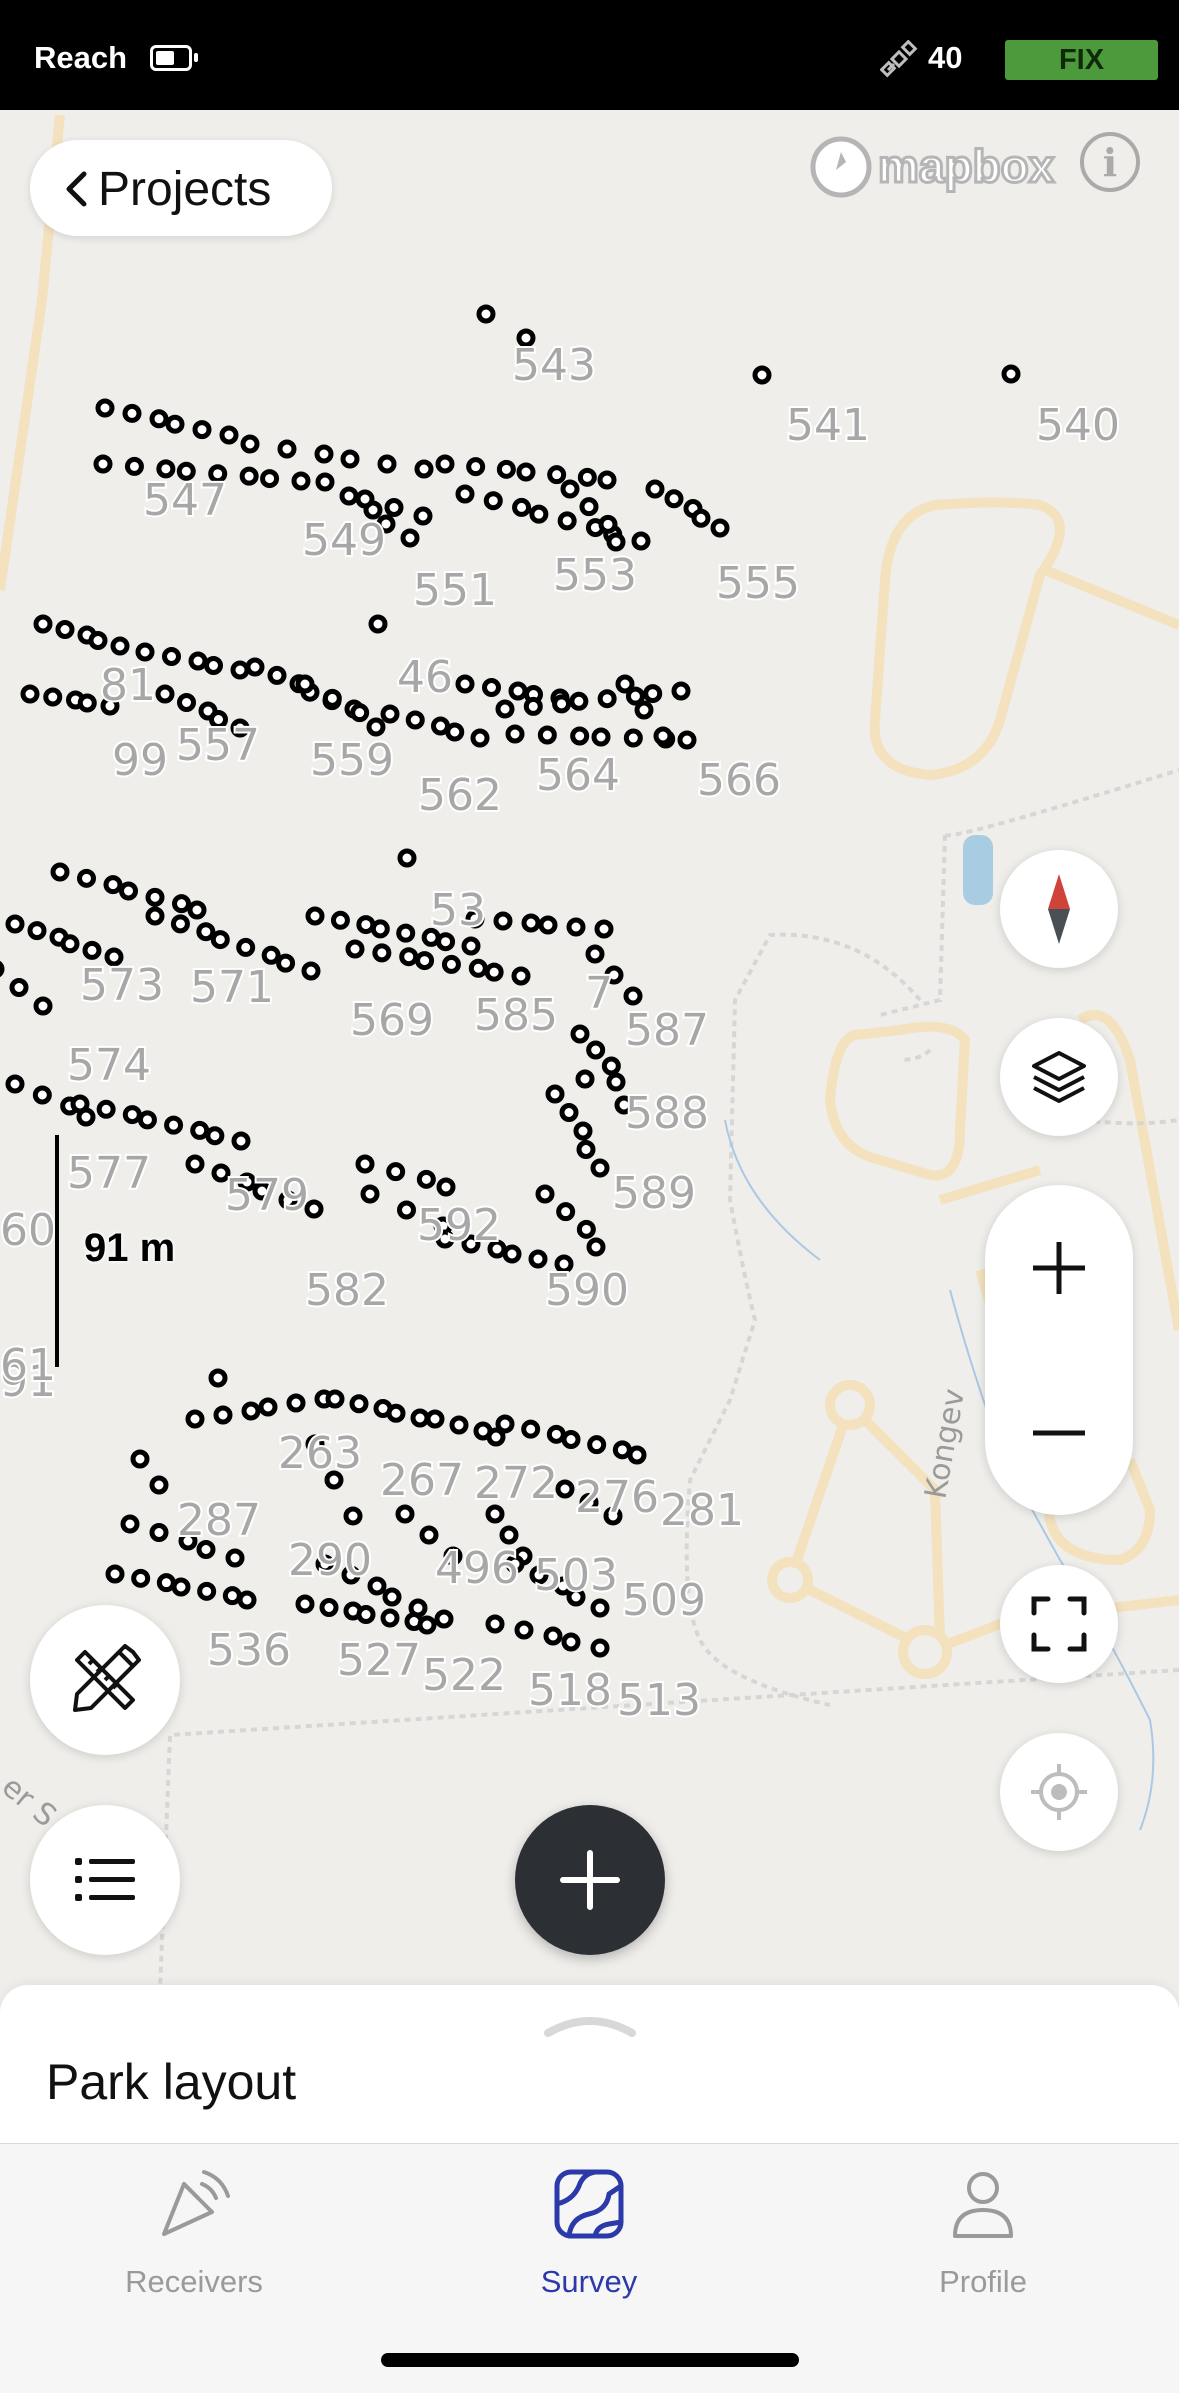  What do you see at coordinates (194, 2234) in the screenshot?
I see `tab-receivers: Receivers` at bounding box center [194, 2234].